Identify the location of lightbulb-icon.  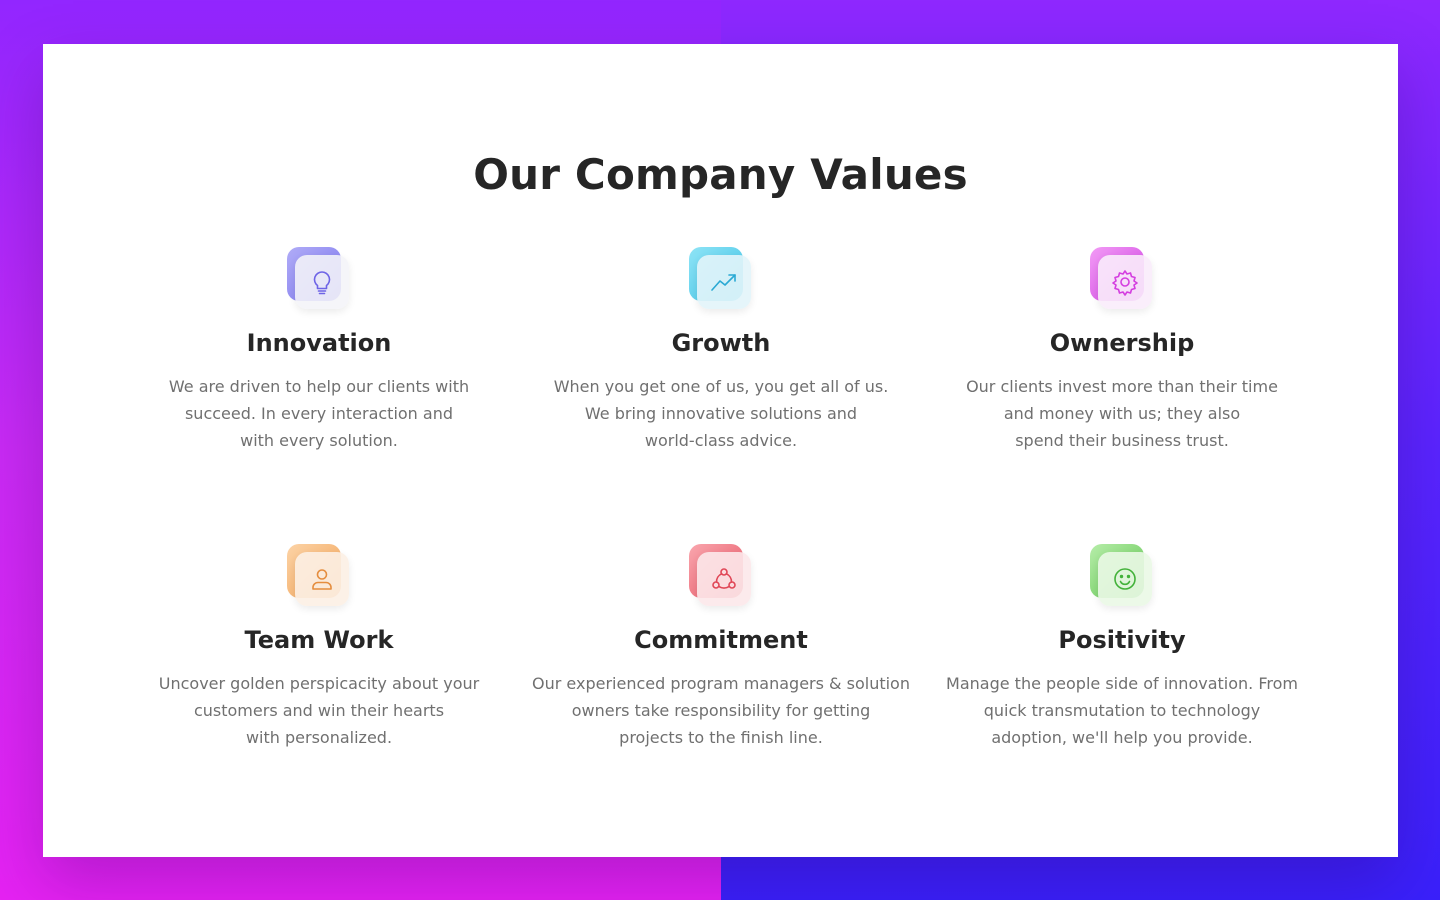
(322, 282).